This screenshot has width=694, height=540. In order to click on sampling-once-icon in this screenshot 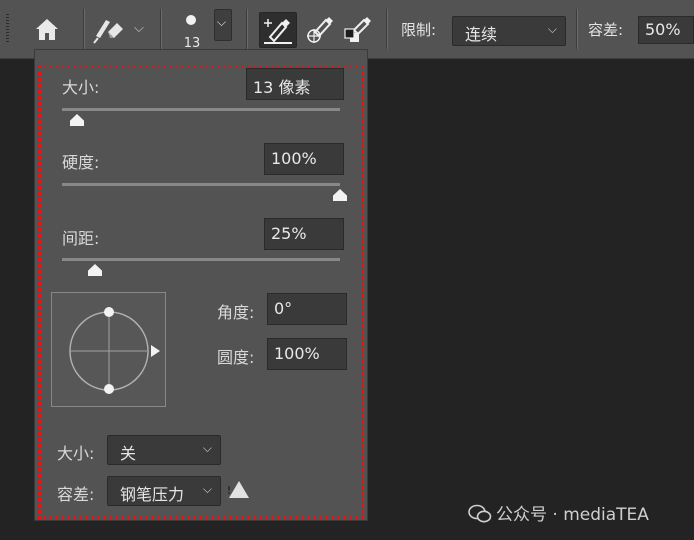, I will do `click(320, 30)`.